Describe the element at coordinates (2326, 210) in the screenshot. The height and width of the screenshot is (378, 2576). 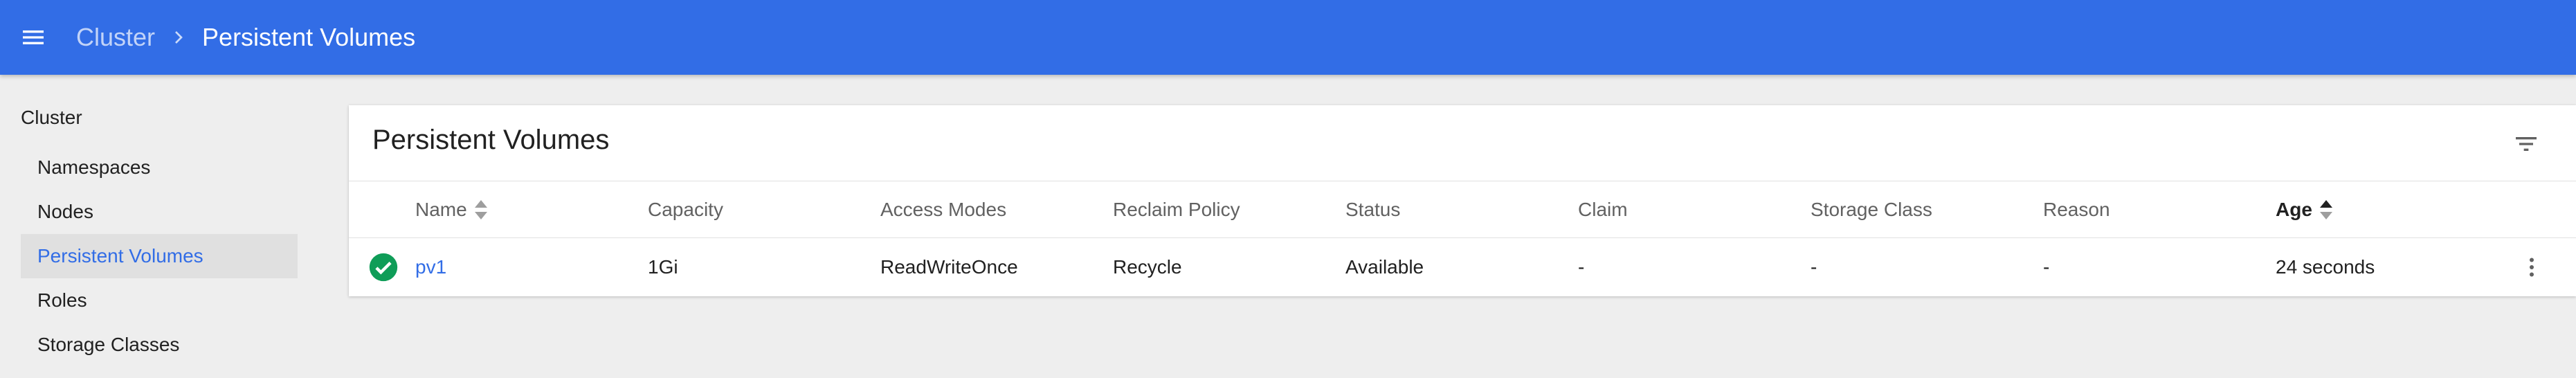
I see `sort-ascending-icon` at that location.